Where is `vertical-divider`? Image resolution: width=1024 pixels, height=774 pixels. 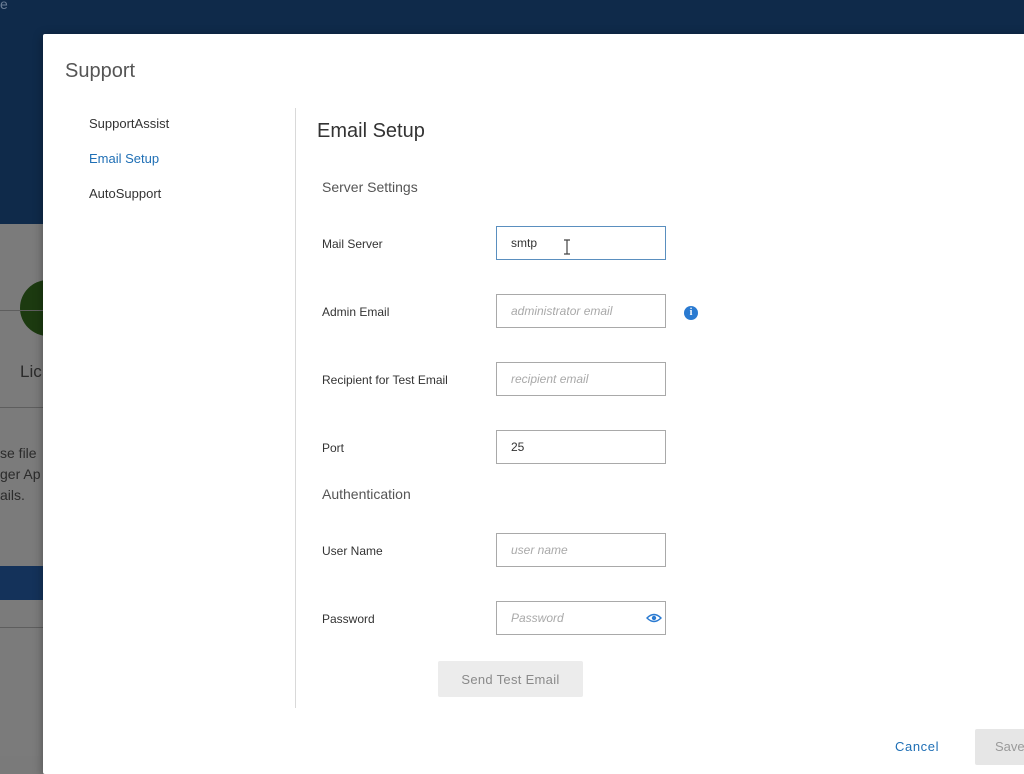 vertical-divider is located at coordinates (295, 408).